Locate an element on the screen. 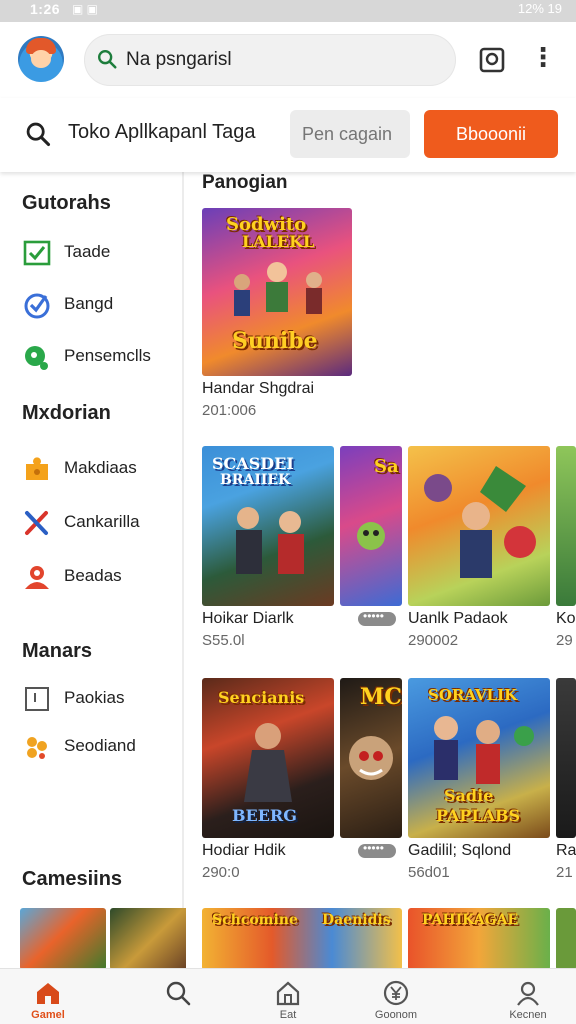  checkbox-icon is located at coordinates (37, 253).